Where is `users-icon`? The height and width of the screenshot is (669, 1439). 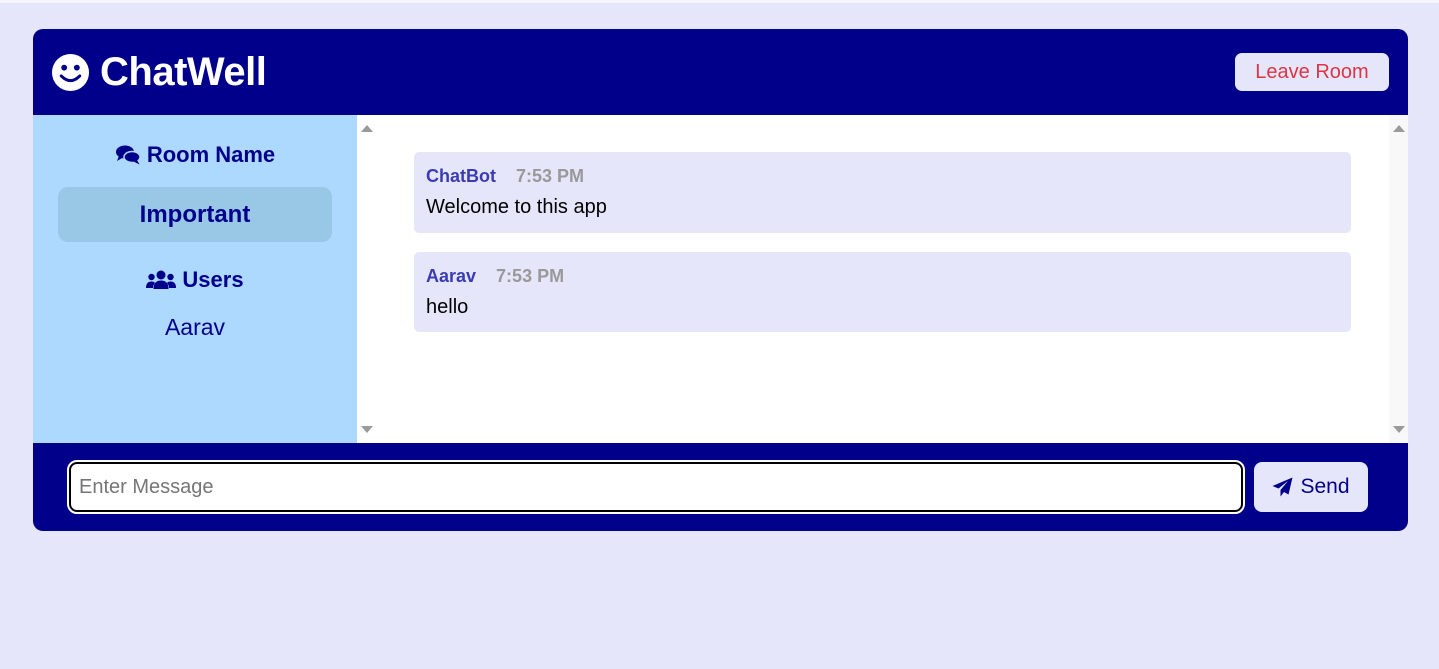 users-icon is located at coordinates (161, 279).